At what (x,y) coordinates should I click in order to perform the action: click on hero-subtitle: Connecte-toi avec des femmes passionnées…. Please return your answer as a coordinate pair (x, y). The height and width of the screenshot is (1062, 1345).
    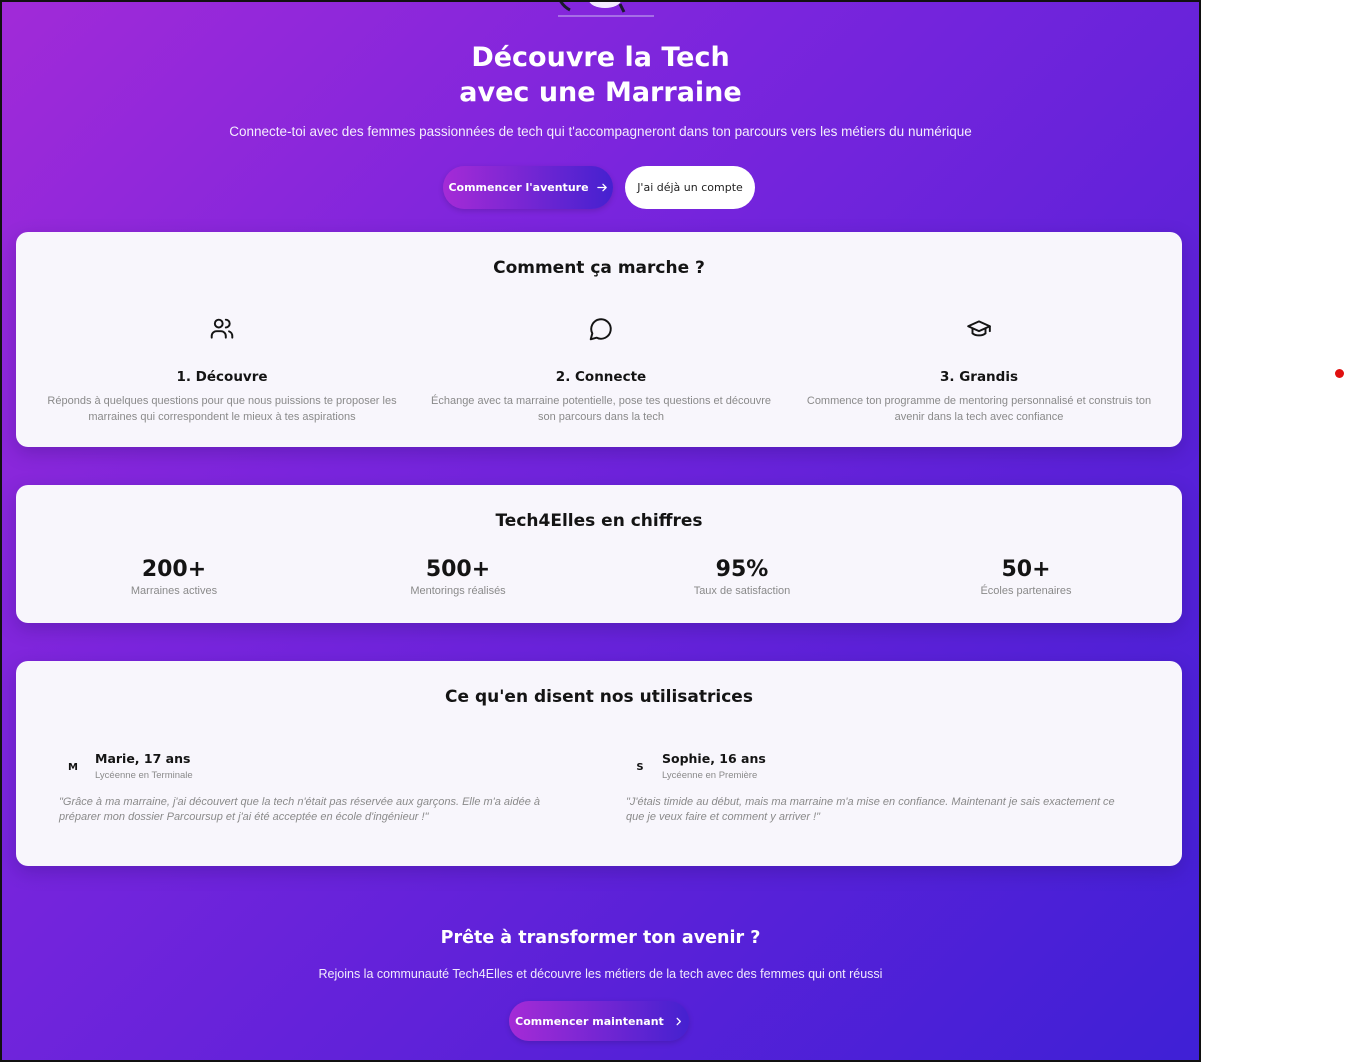
    Looking at the image, I should click on (600, 131).